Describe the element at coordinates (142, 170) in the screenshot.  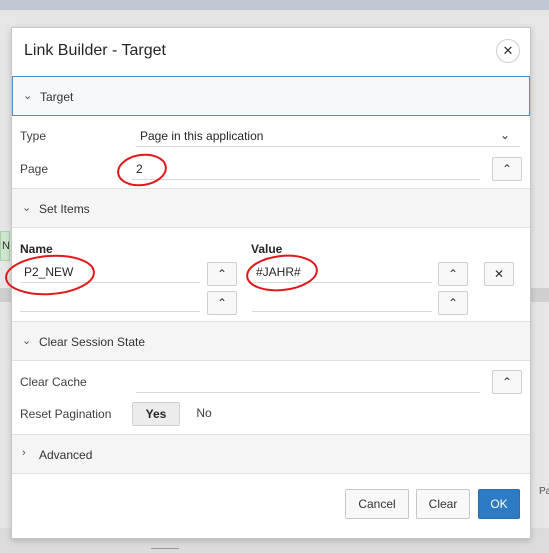
I see `annotation-circle-page` at that location.